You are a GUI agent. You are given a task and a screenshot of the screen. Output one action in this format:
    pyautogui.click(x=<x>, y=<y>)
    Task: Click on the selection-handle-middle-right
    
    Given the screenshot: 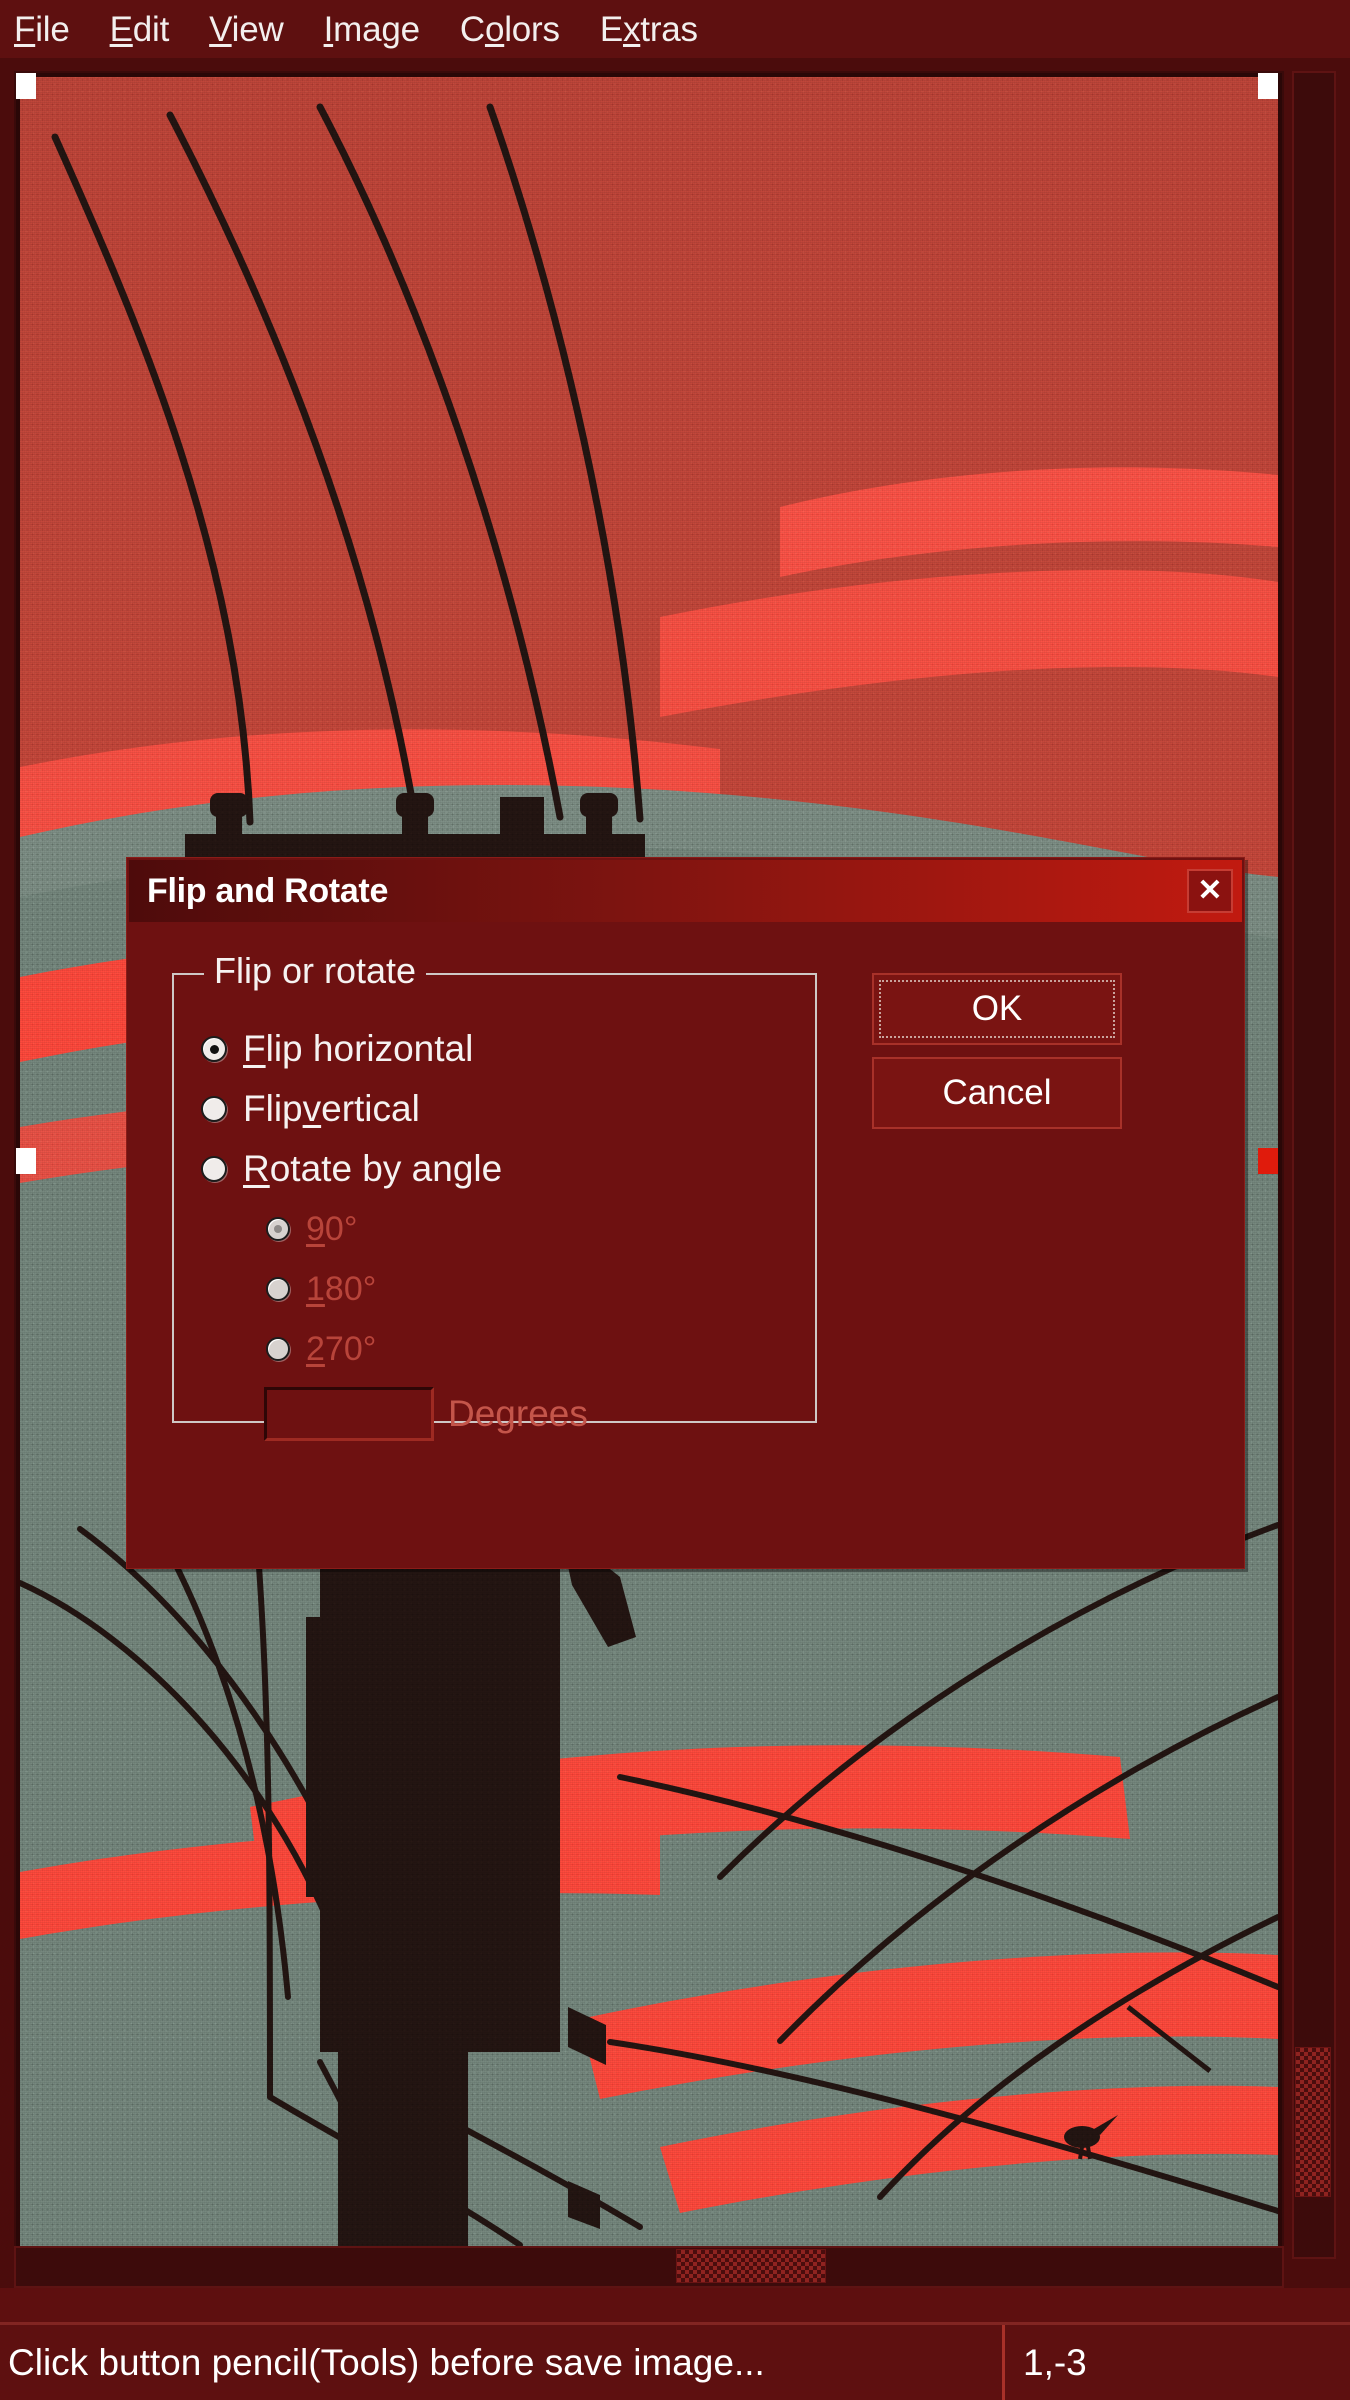 What is the action you would take?
    pyautogui.click(x=1268, y=1161)
    